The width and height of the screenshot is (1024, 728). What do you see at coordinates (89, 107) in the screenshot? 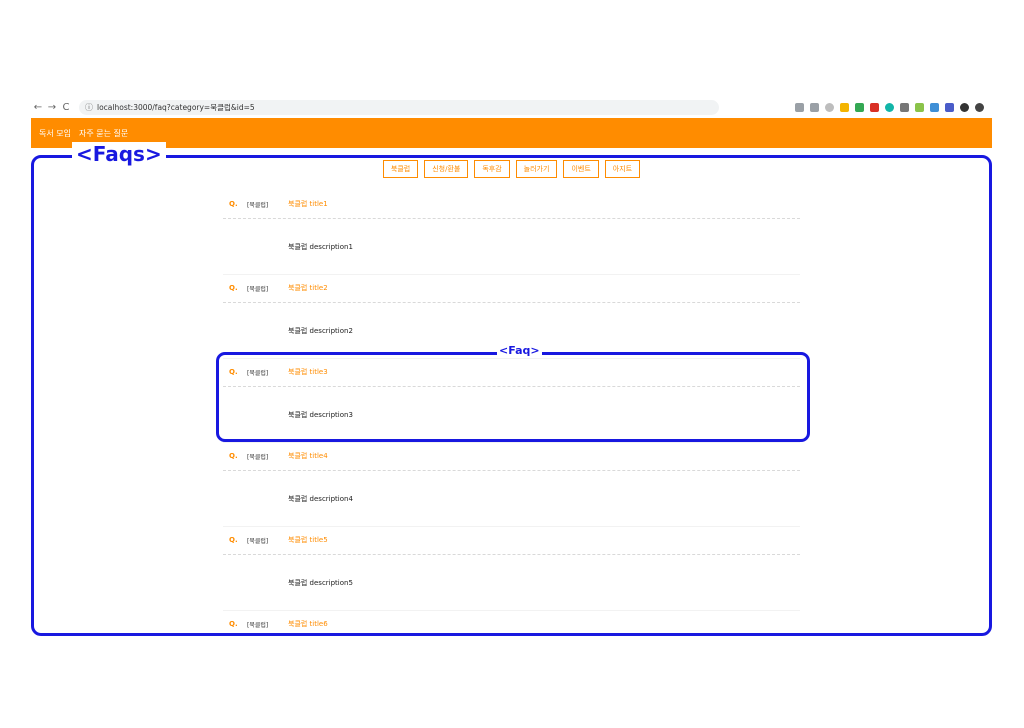
I see `info-icon: ⓘ` at bounding box center [89, 107].